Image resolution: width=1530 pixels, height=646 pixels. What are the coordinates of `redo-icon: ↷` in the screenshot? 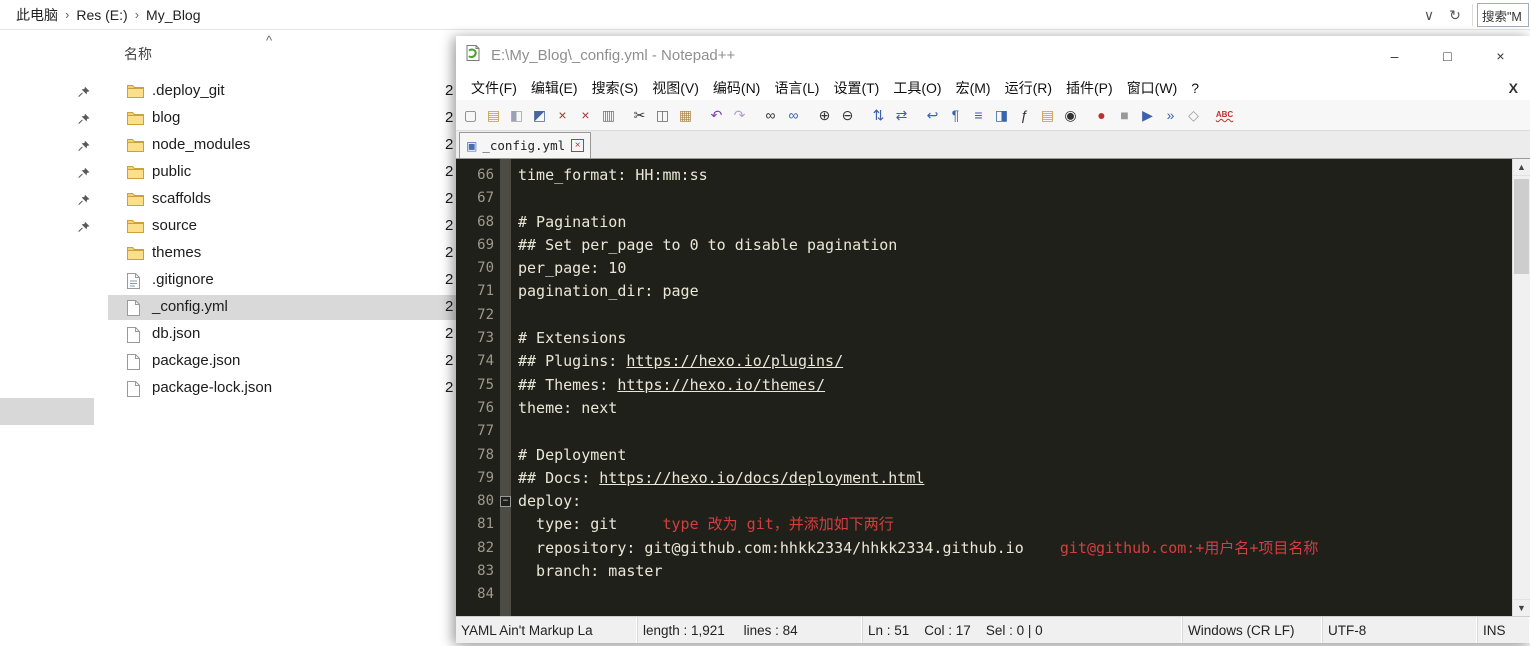 It's located at (739, 115).